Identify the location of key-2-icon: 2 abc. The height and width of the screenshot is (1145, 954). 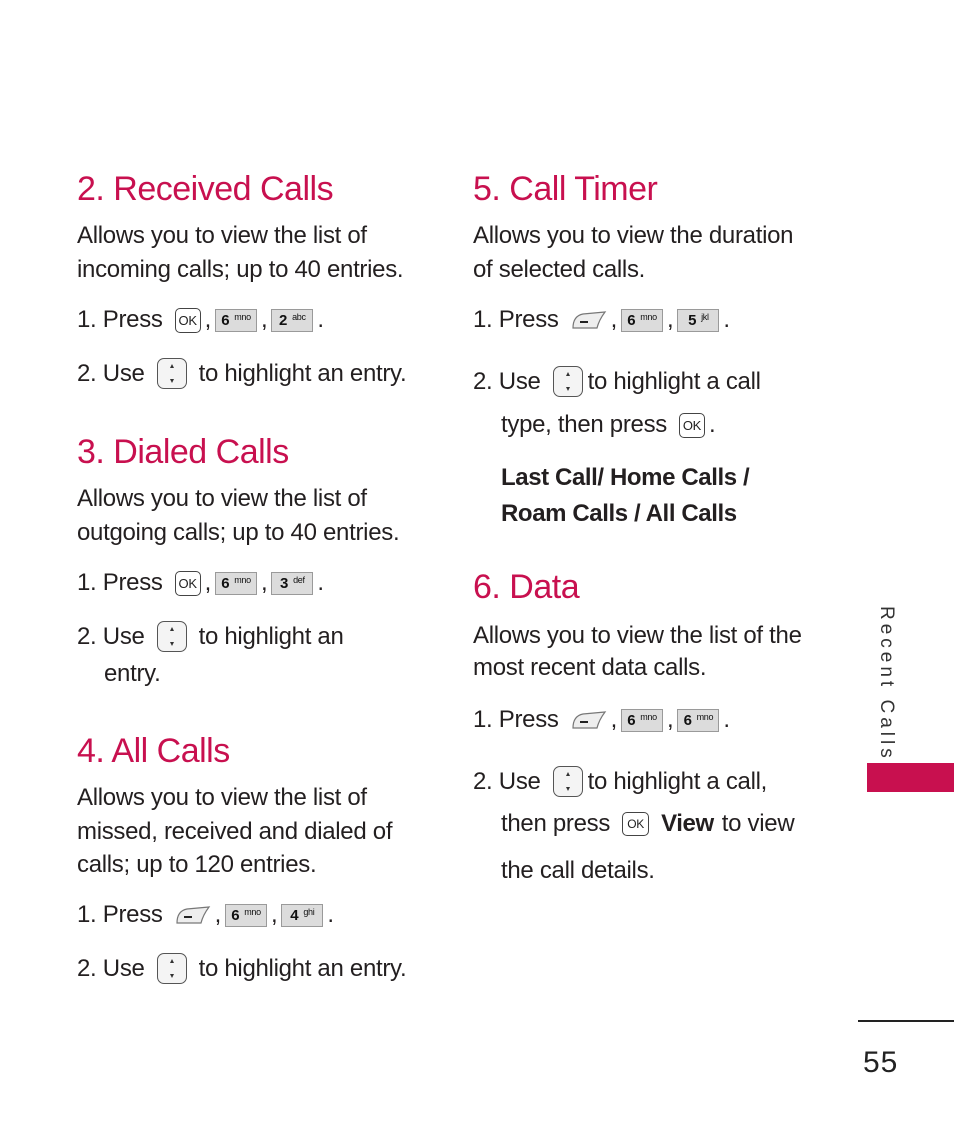
(292, 320).